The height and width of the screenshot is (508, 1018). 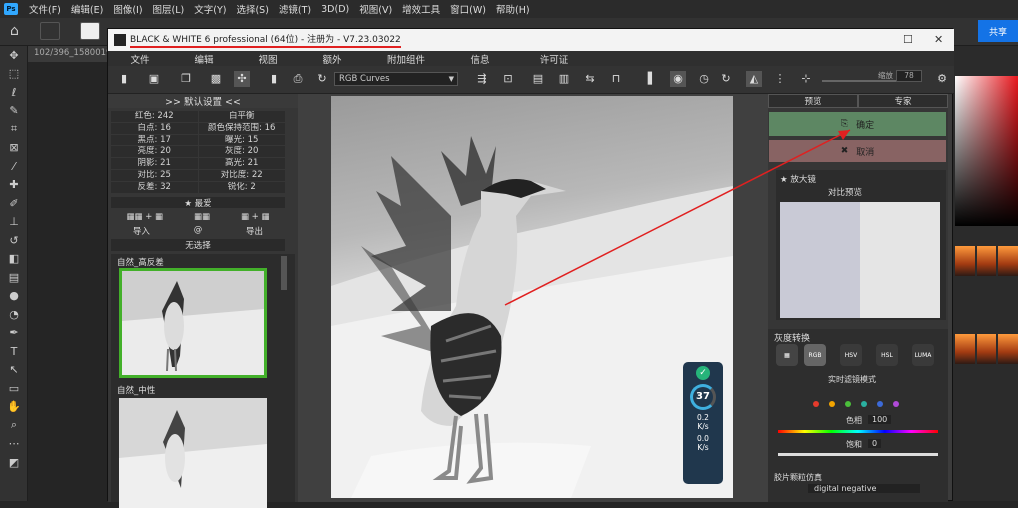 I want to click on menu-select: 选择(S), so click(x=252, y=9).